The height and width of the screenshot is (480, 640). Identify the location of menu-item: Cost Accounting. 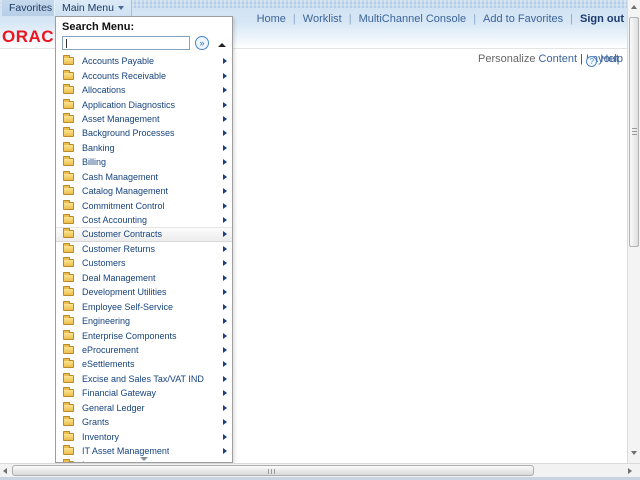
(144, 220).